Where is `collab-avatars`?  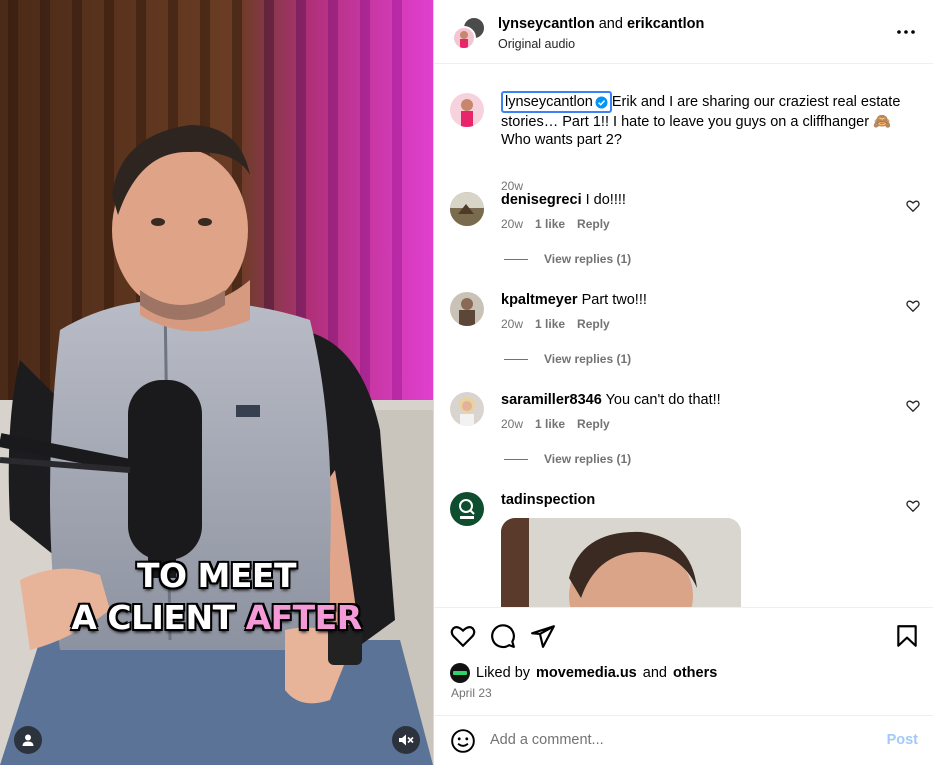 collab-avatars is located at coordinates (469, 34).